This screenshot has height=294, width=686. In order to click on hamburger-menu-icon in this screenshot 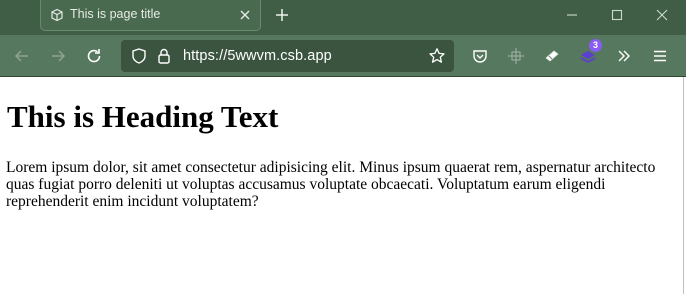, I will do `click(660, 56)`.